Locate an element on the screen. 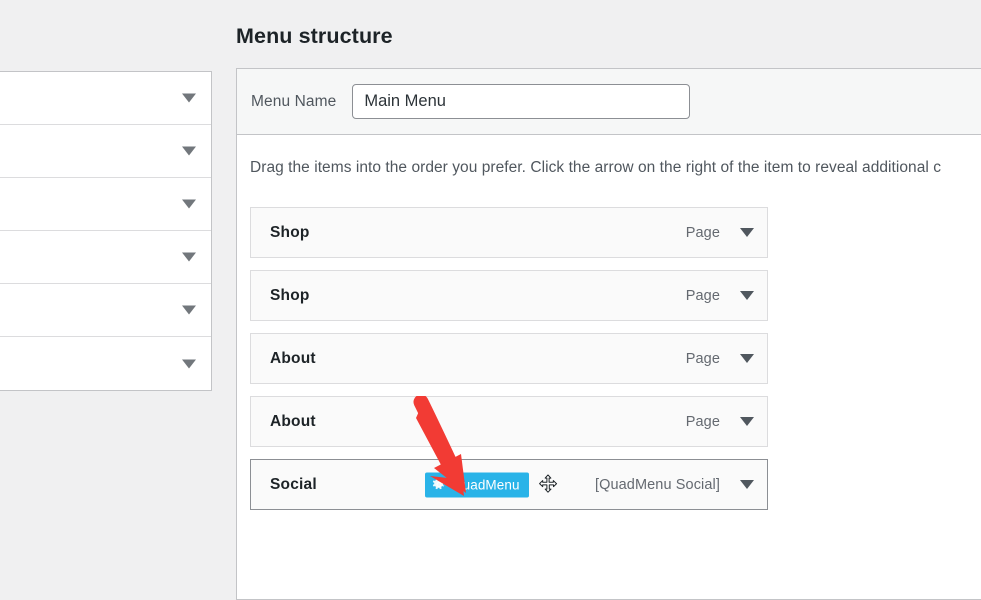 The width and height of the screenshot is (981, 600). menu-name-label: Menu Name is located at coordinates (294, 101).